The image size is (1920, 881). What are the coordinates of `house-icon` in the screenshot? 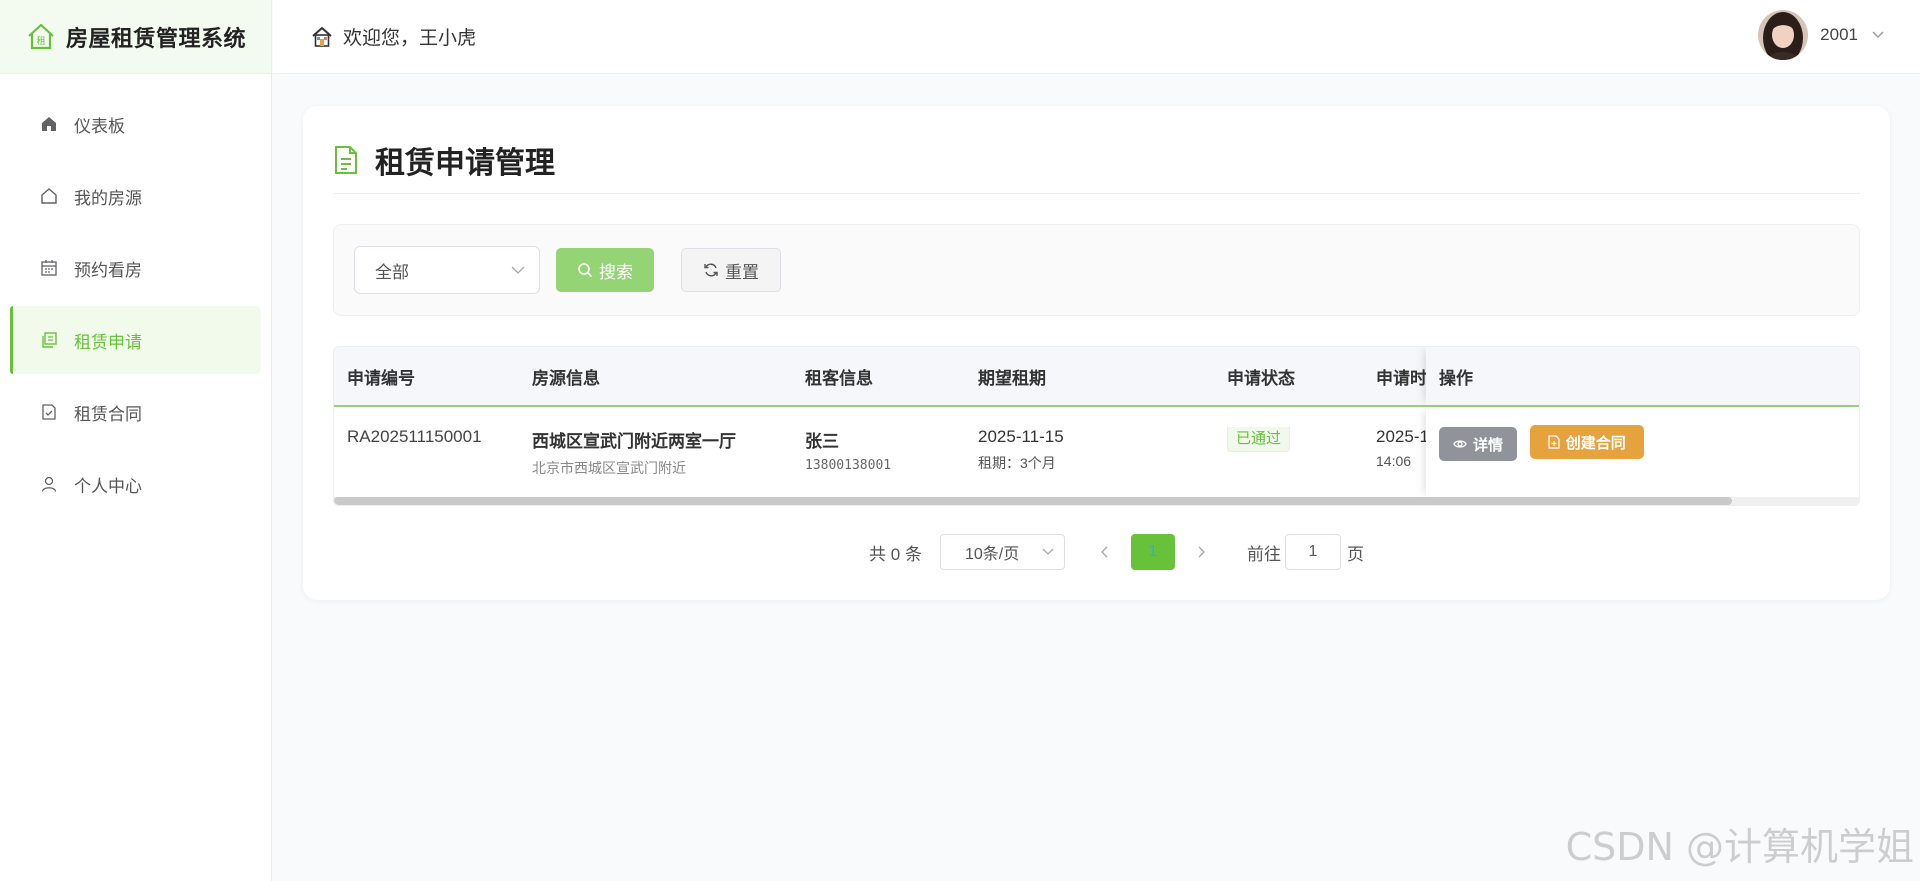 It's located at (49, 196).